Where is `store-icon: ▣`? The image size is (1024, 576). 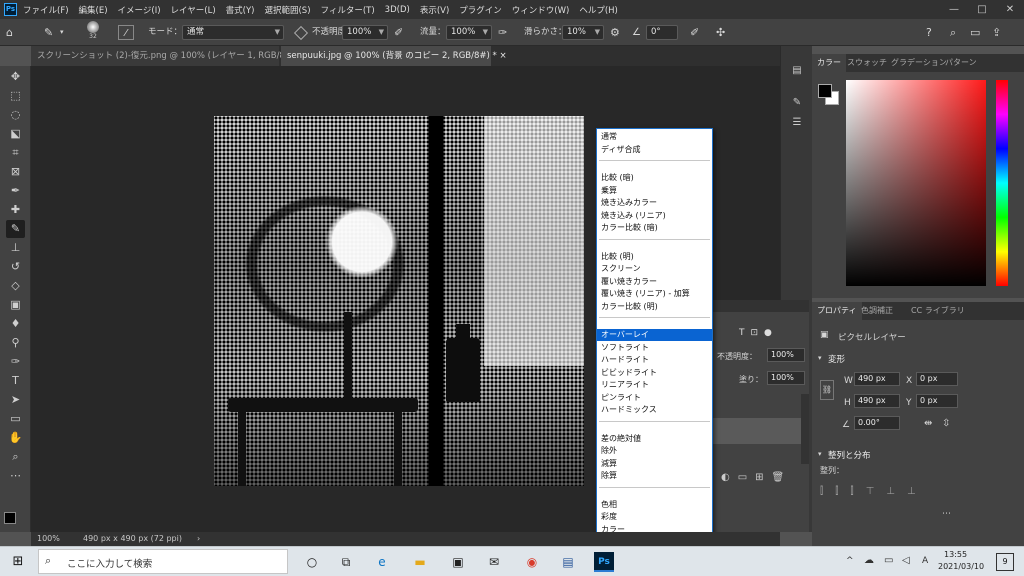
store-icon: ▣ is located at coordinates (458, 562).